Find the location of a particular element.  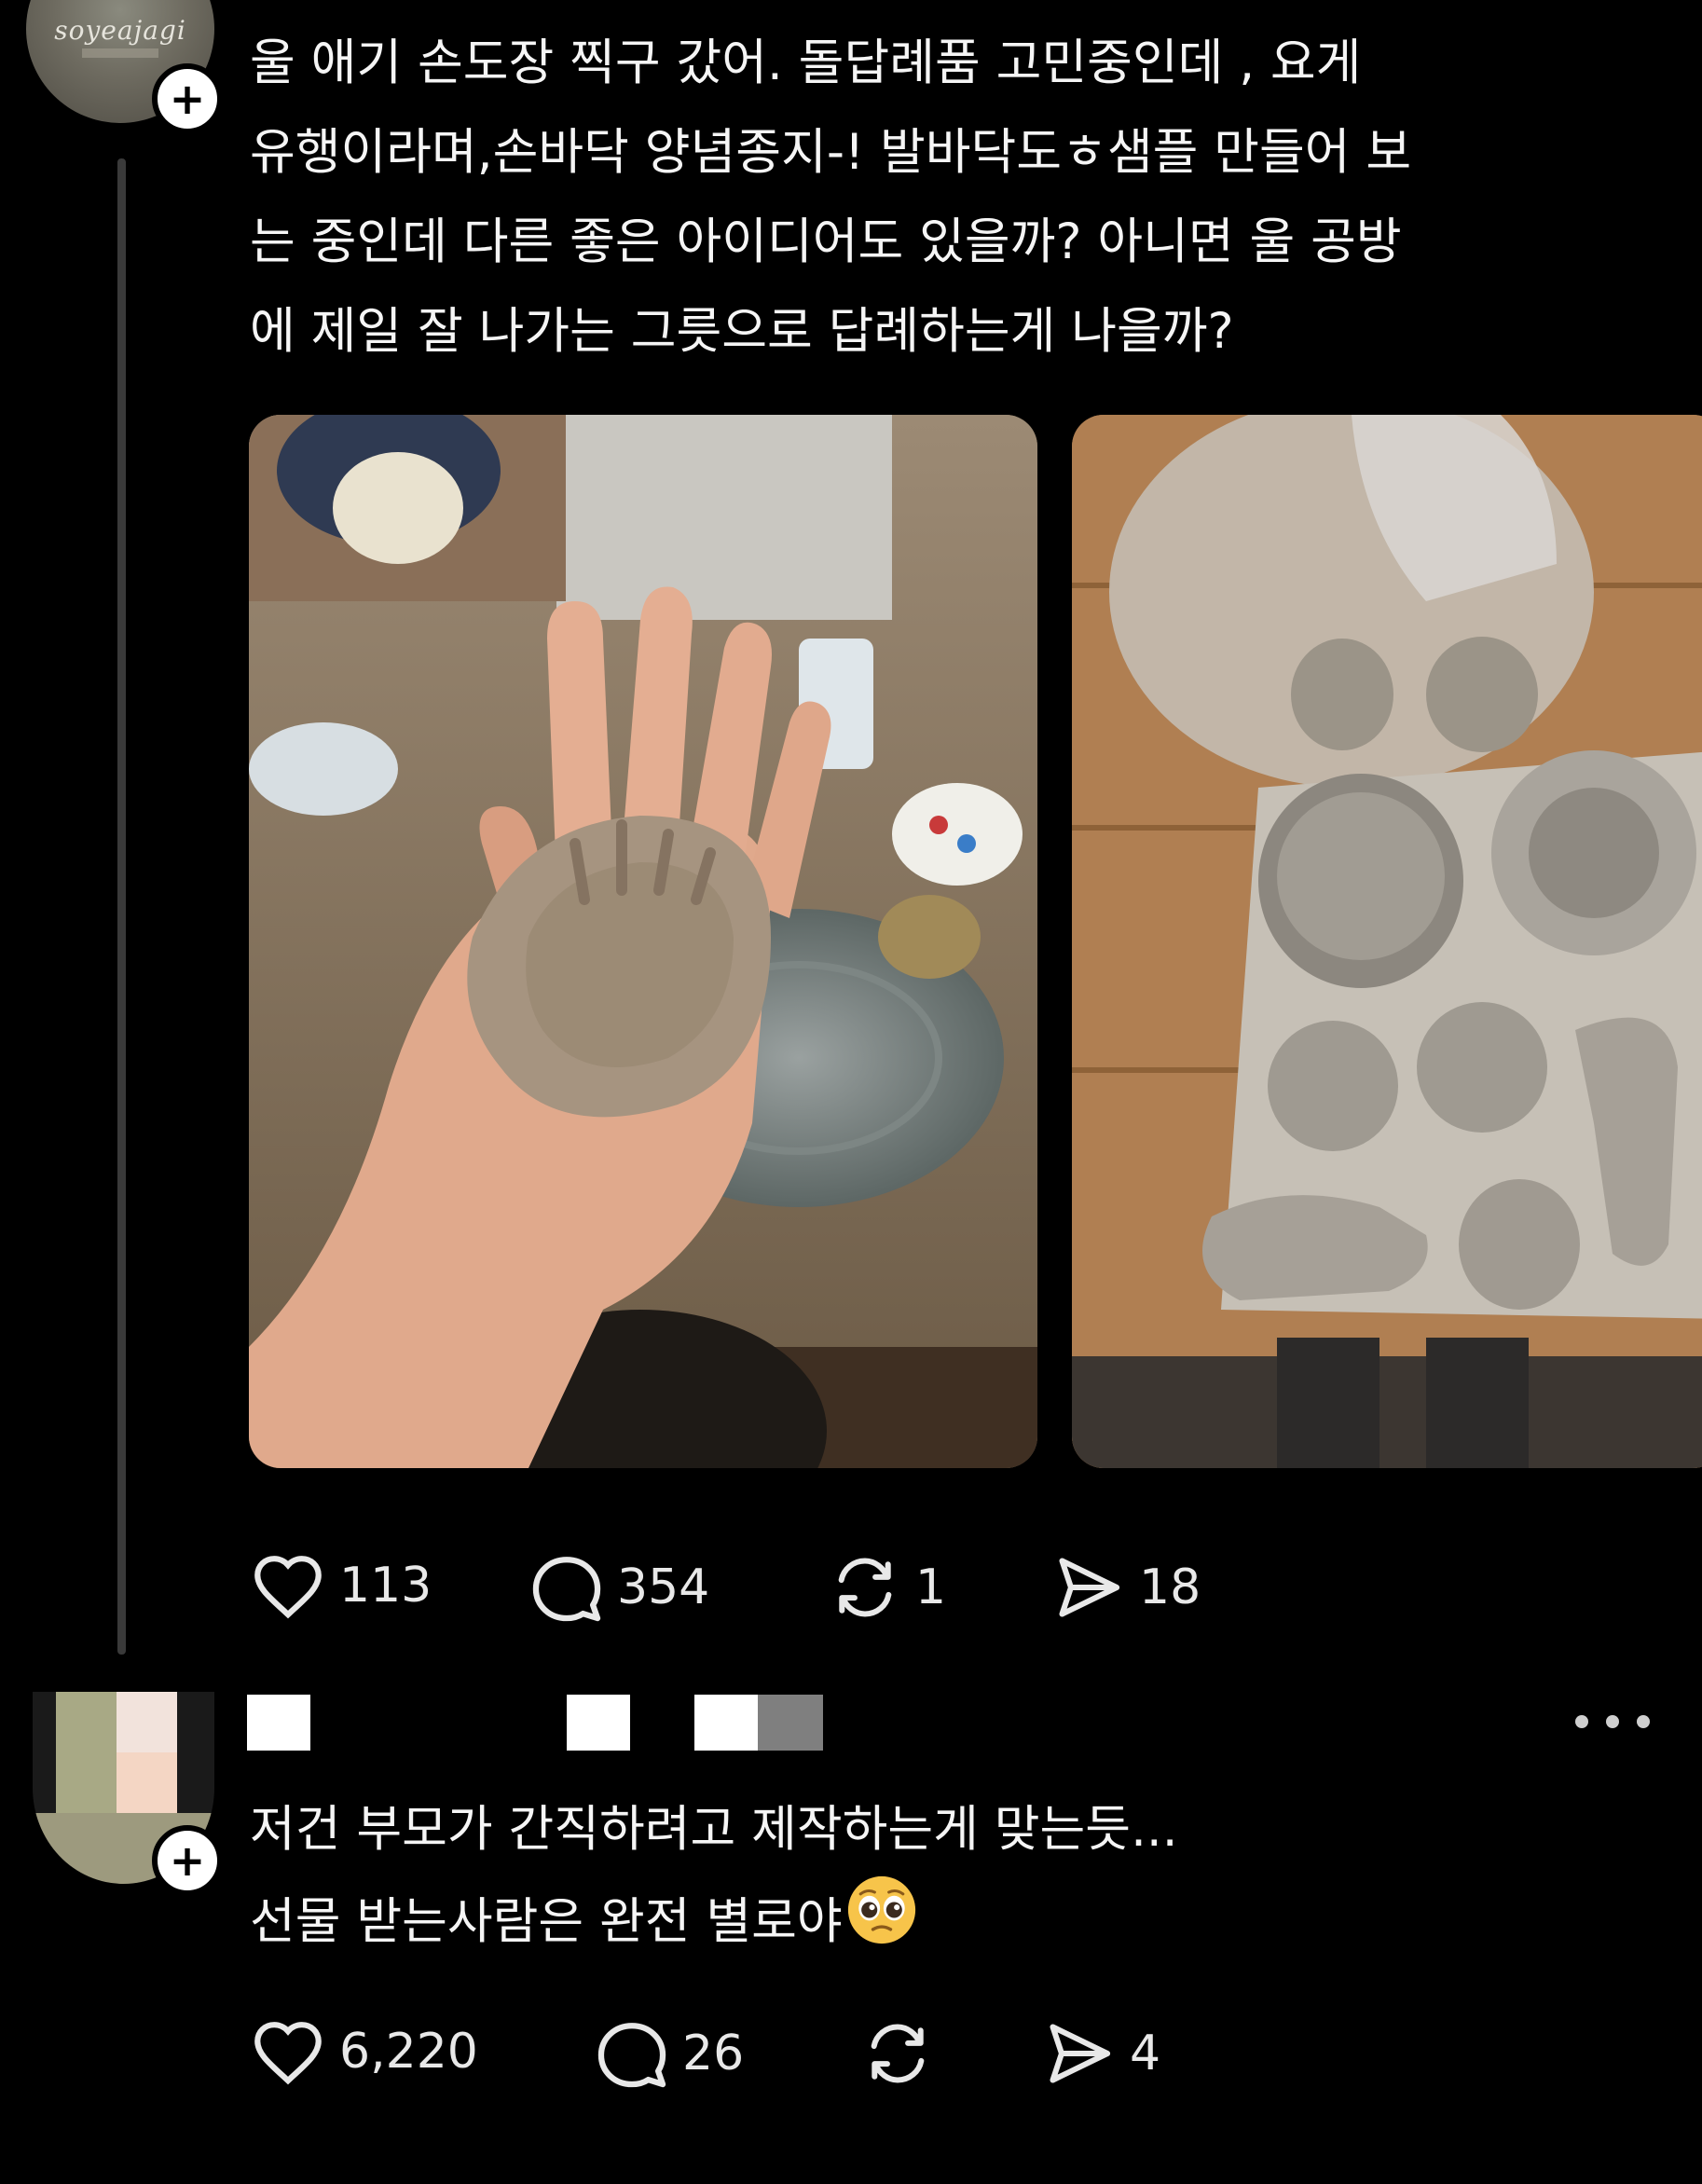

repost-button: 1 is located at coordinates (887, 1587).